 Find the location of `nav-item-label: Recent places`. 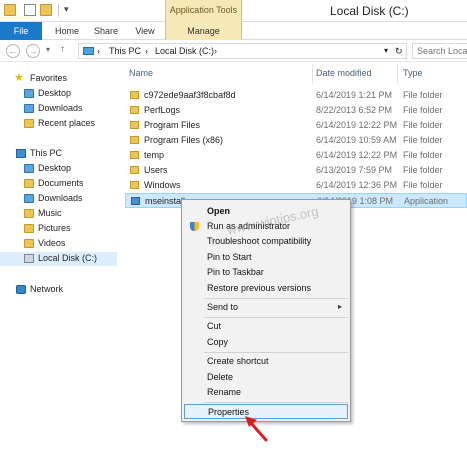

nav-item-label: Recent places is located at coordinates (67, 123).